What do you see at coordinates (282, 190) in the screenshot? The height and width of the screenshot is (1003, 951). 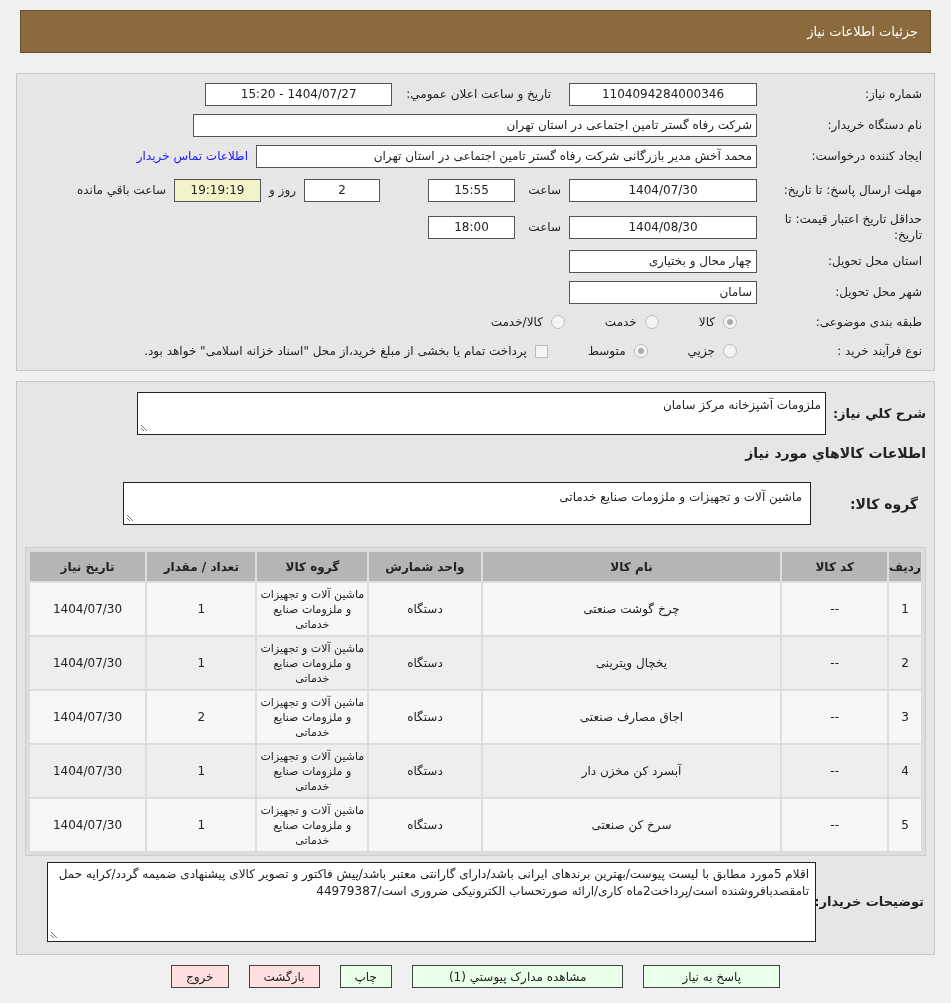 I see `field-label: روز و` at bounding box center [282, 190].